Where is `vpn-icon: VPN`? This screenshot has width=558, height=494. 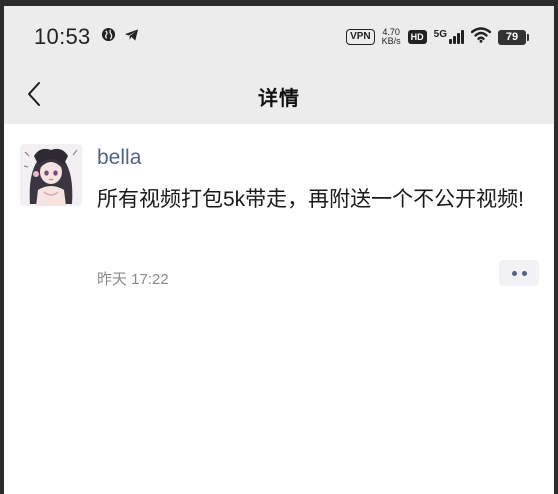 vpn-icon: VPN is located at coordinates (360, 37).